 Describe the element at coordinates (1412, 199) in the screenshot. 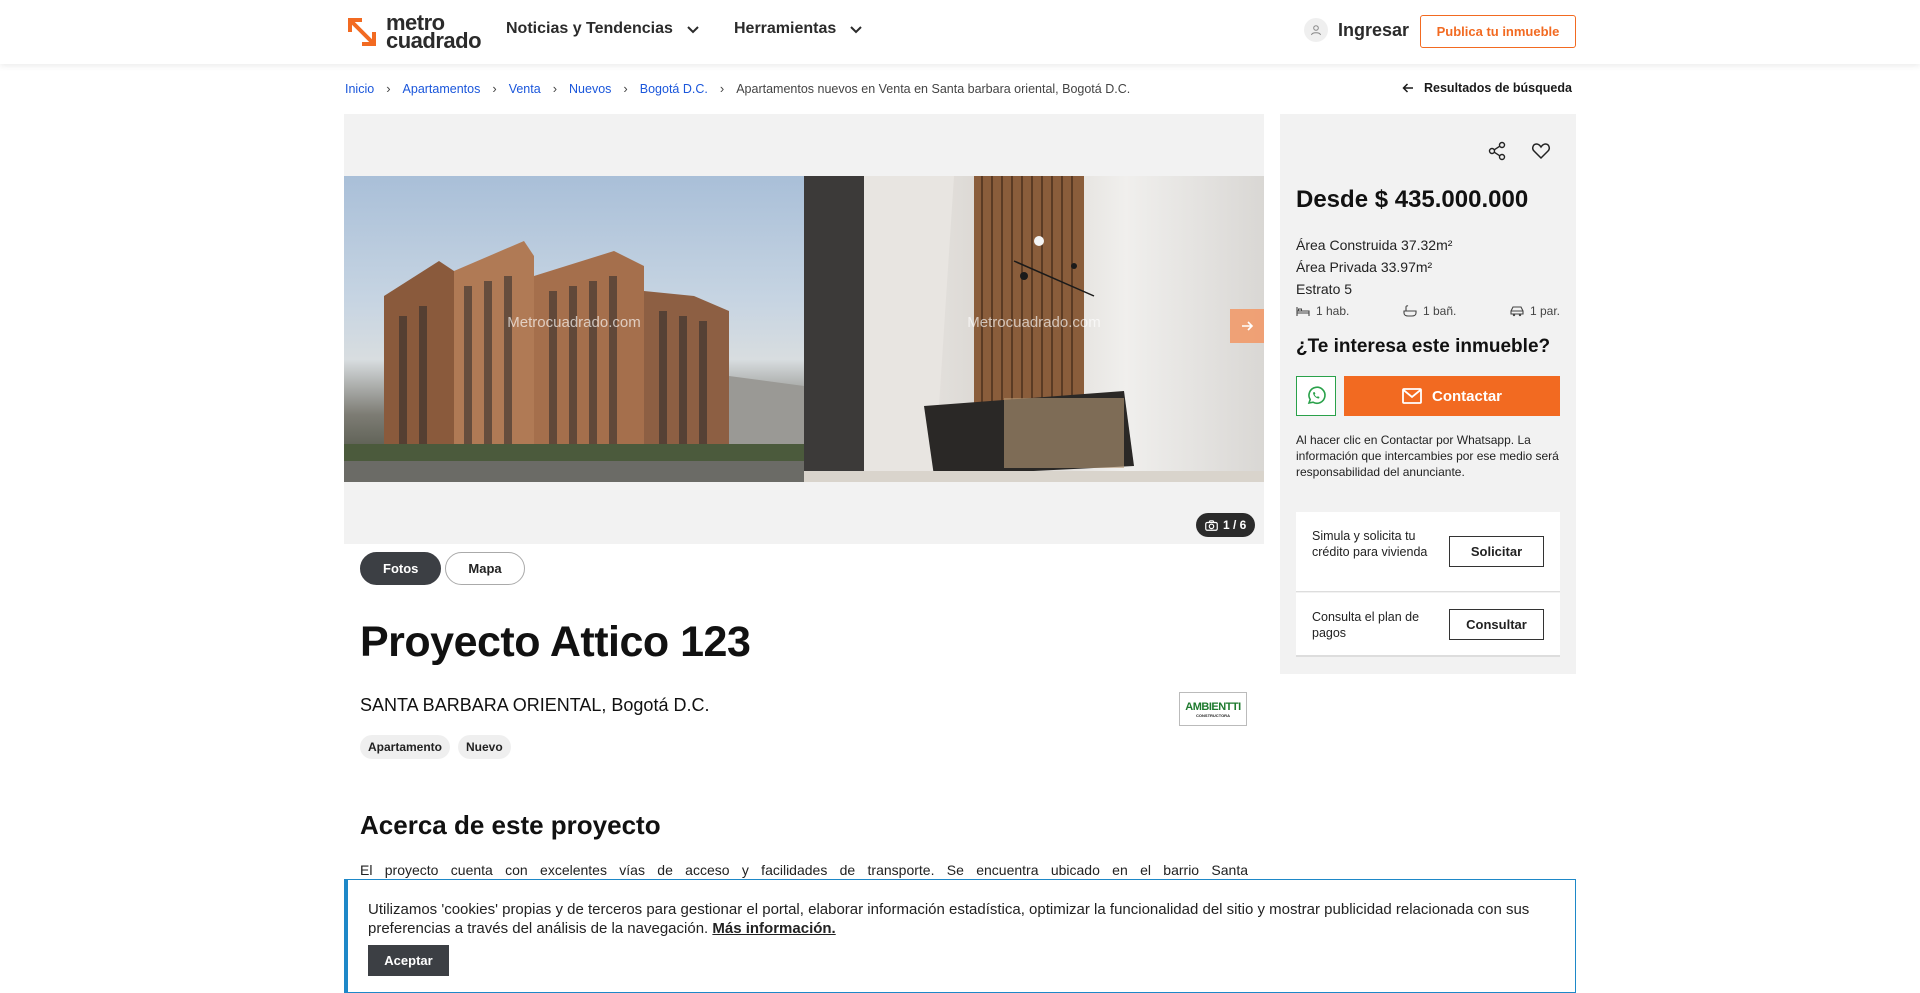

I see `price: Desde $ 435.000.000` at that location.